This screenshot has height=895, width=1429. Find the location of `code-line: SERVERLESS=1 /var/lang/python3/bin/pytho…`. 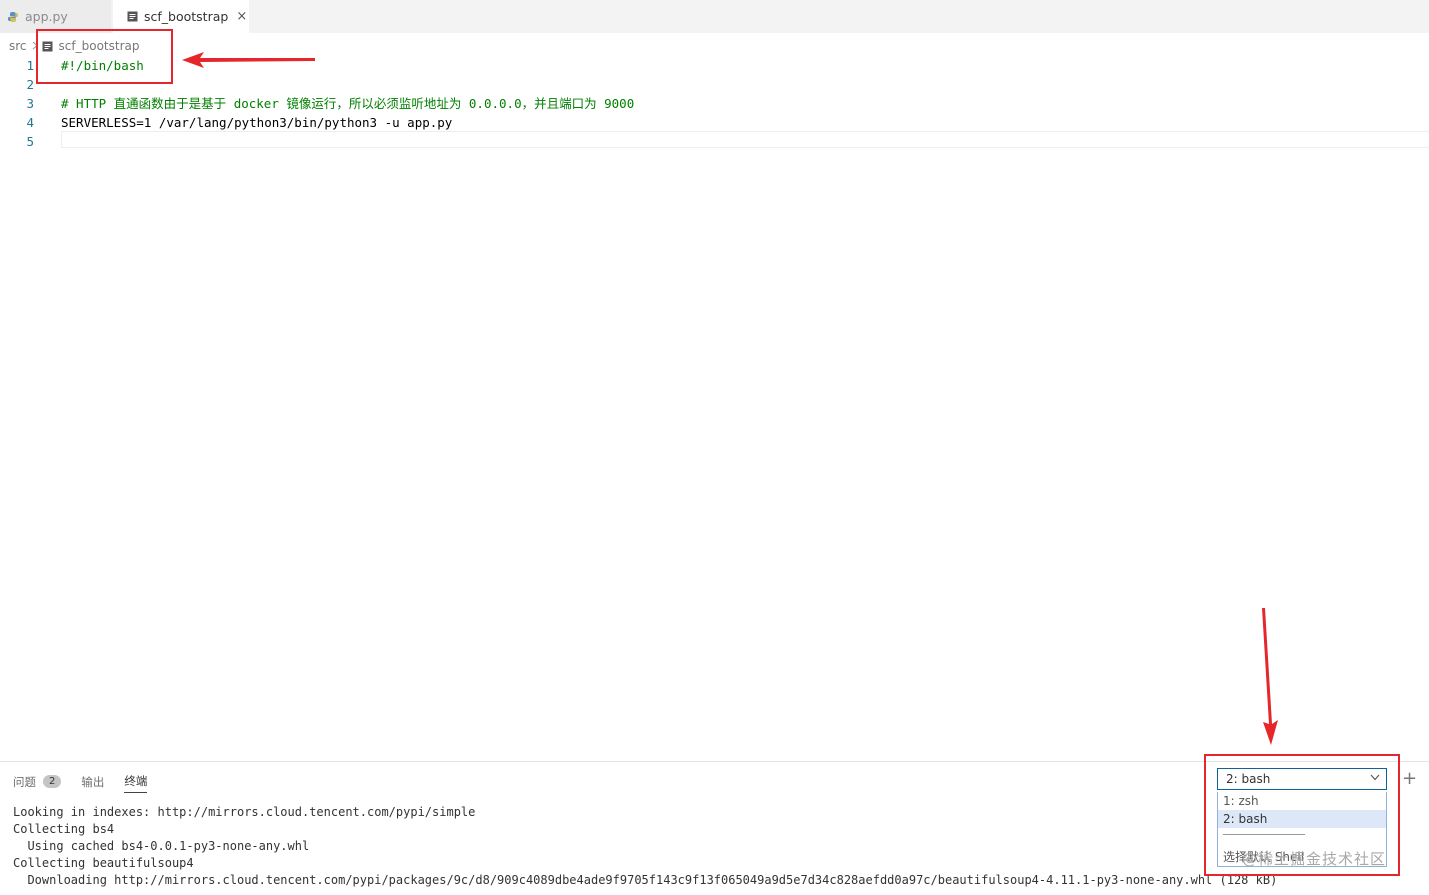

code-line: SERVERLESS=1 /var/lang/python3/bin/pytho… is located at coordinates (347, 122).